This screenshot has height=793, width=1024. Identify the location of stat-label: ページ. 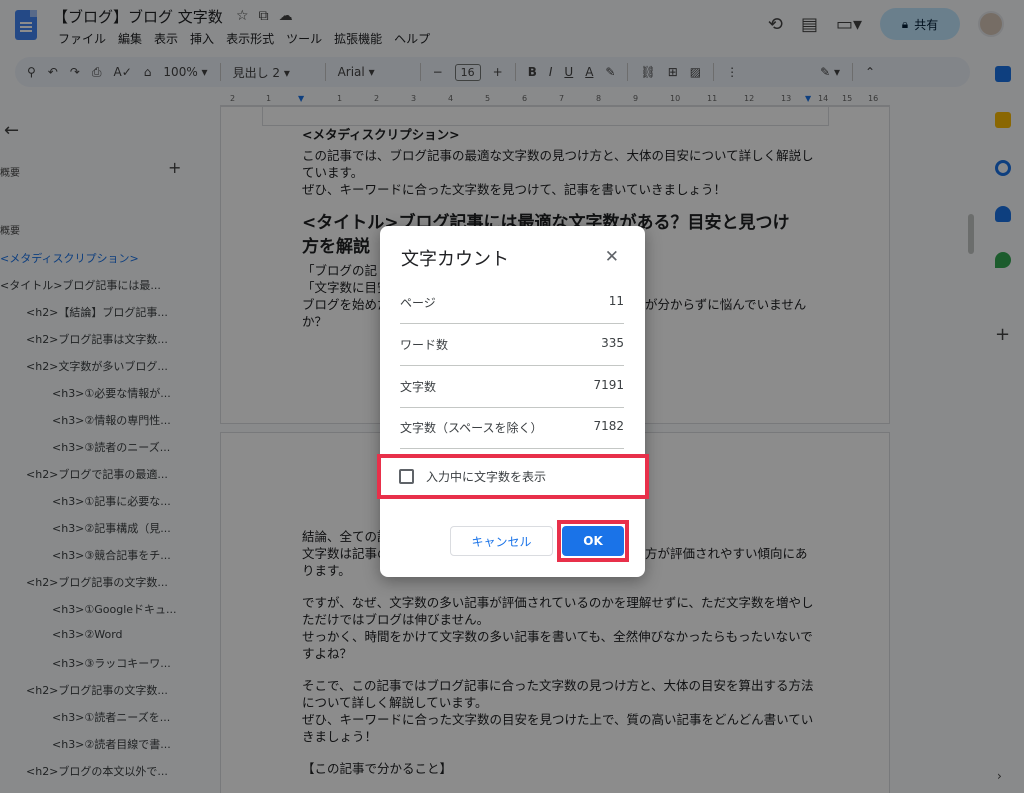
(418, 303).